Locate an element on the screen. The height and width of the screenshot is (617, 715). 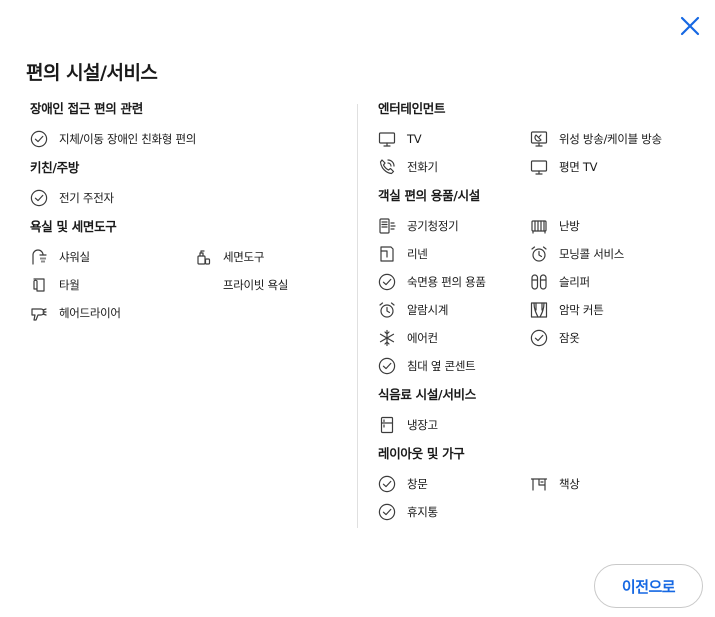
hairdryer-icon is located at coordinates (39, 313).